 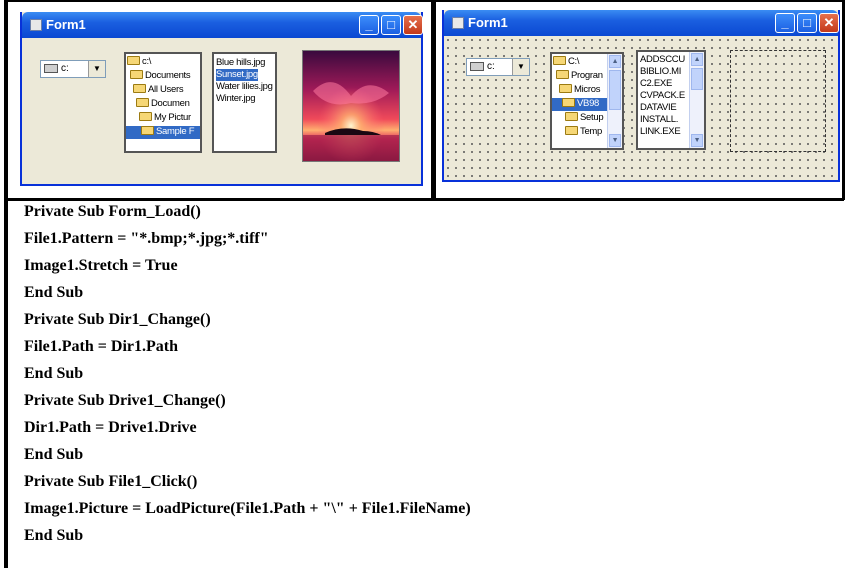 I want to click on directory-label: All Users, so click(x=166, y=89).